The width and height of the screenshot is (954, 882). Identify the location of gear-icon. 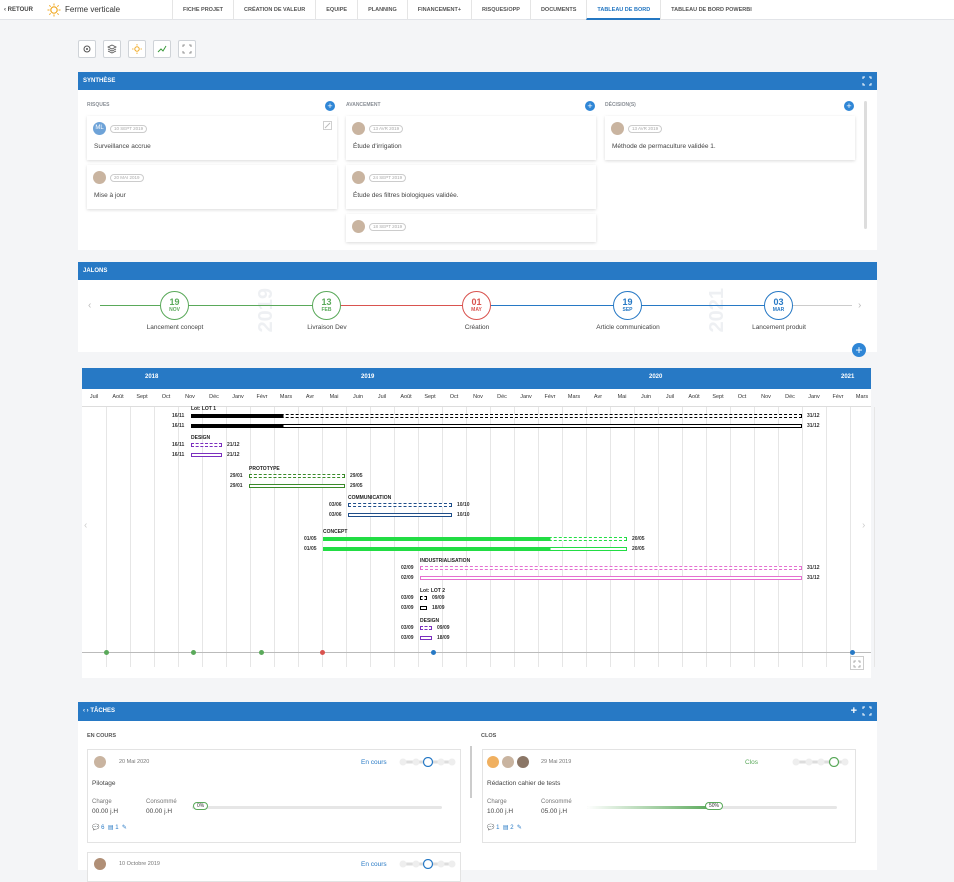
(87, 49).